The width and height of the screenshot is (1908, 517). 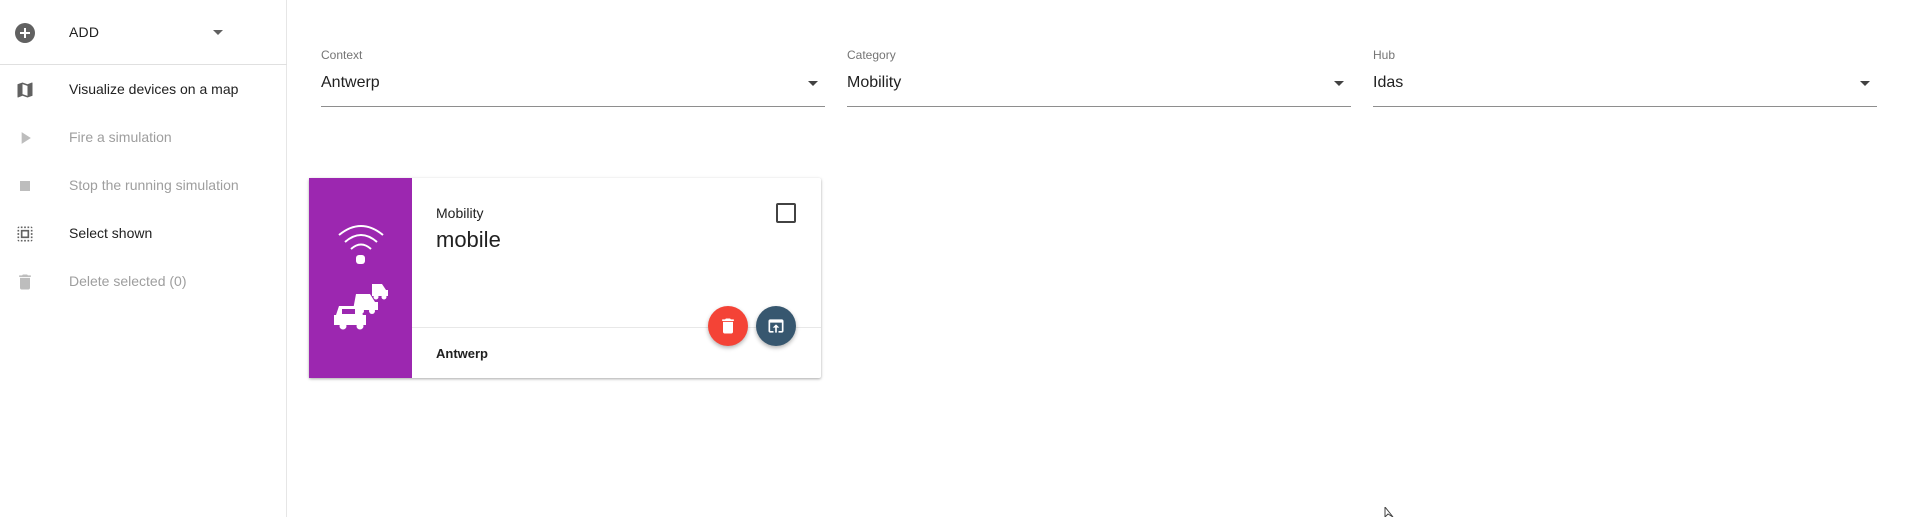 I want to click on add-button: ADD, so click(x=143, y=32).